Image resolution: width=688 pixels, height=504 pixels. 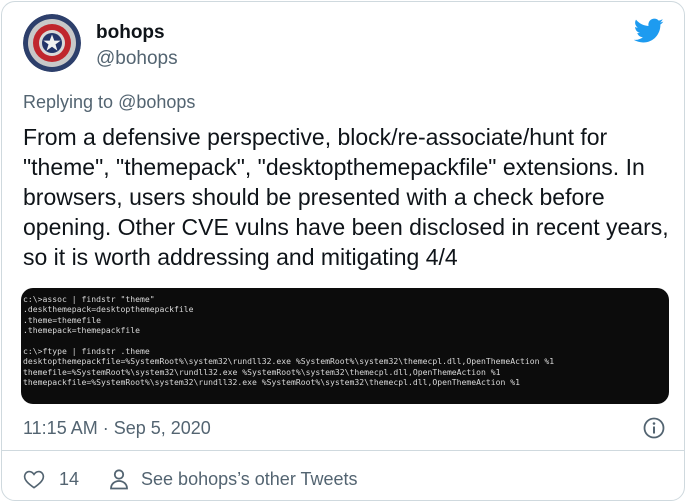 What do you see at coordinates (654, 428) in the screenshot?
I see `info-icon` at bounding box center [654, 428].